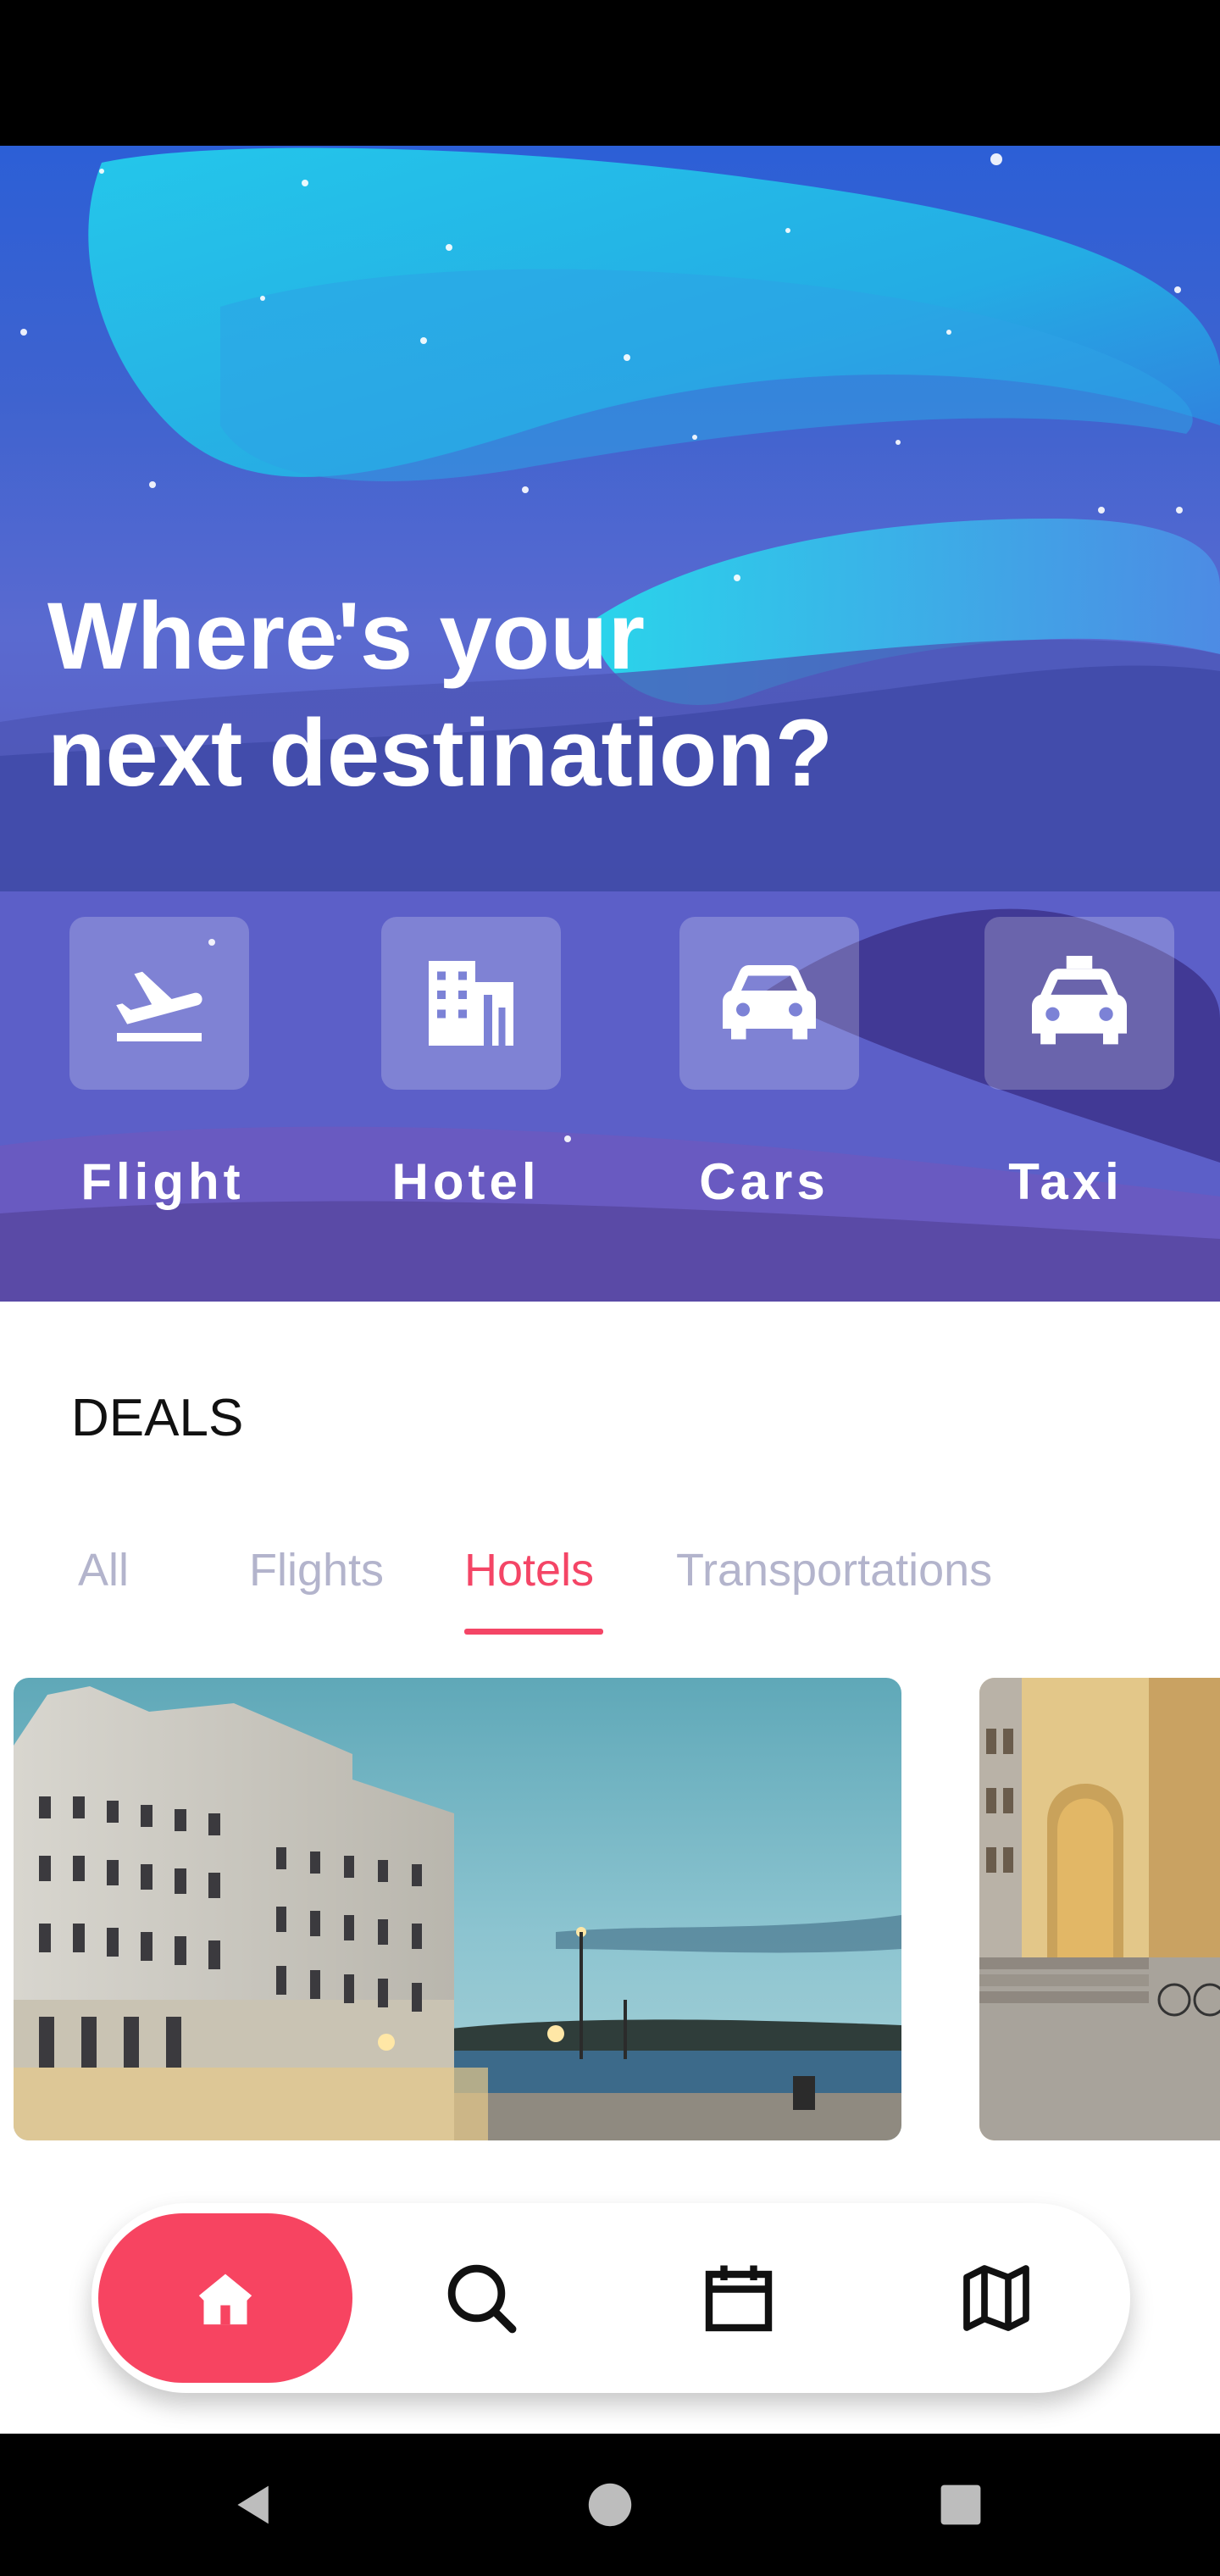 The width and height of the screenshot is (1220, 2576). I want to click on home-icon, so click(225, 2299).